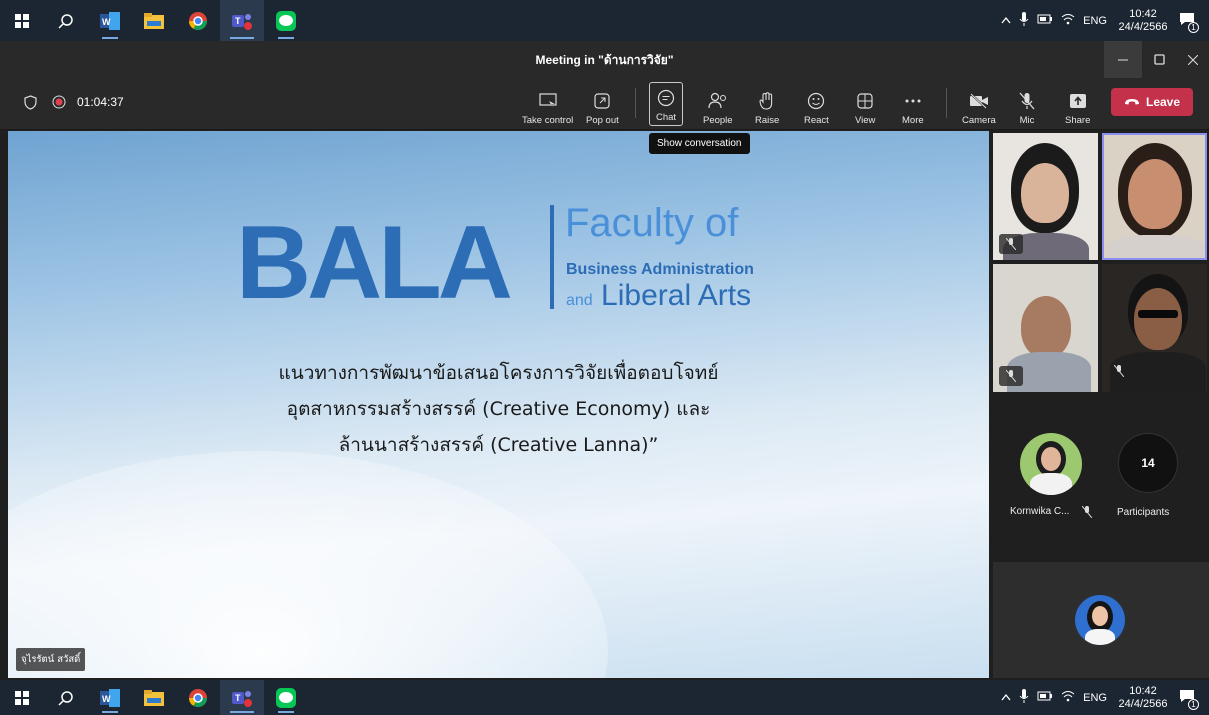 Image resolution: width=1209 pixels, height=715 pixels. I want to click on pop-out-icon, so click(602, 101).